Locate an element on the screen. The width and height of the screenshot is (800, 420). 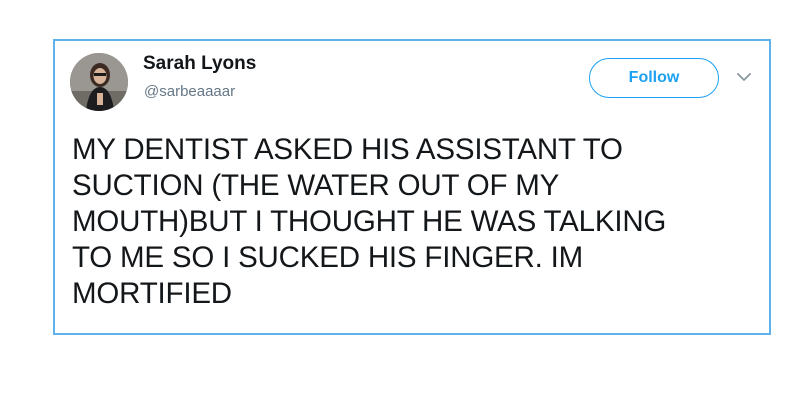
tweet-text-line: TO ME SO I SUCKED HIS FINGER. IM is located at coordinates (328, 257).